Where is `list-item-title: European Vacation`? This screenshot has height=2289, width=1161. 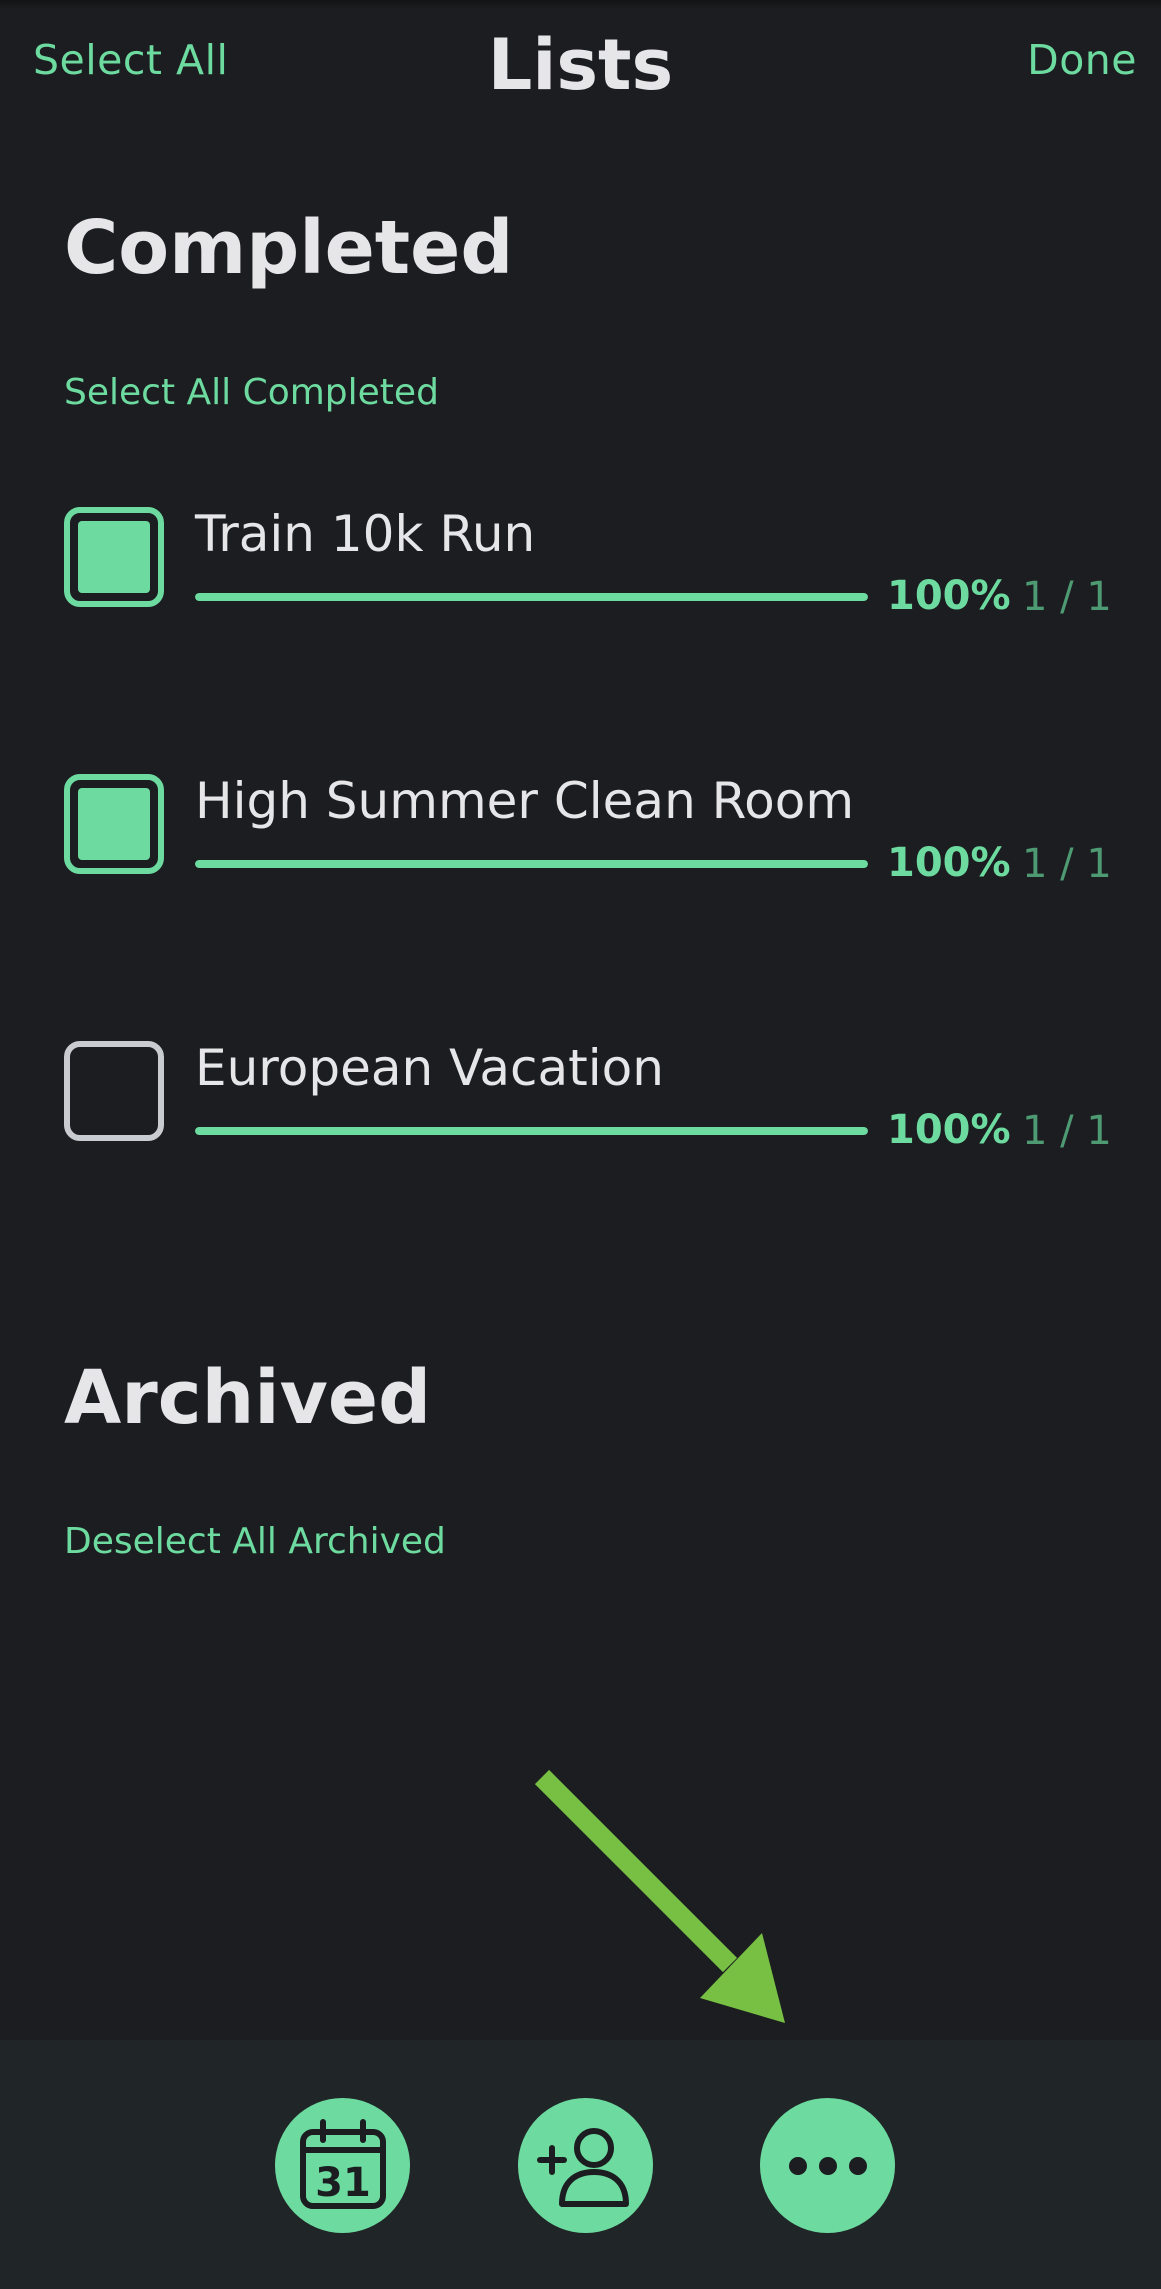
list-item-title: European Vacation is located at coordinates (429, 1068).